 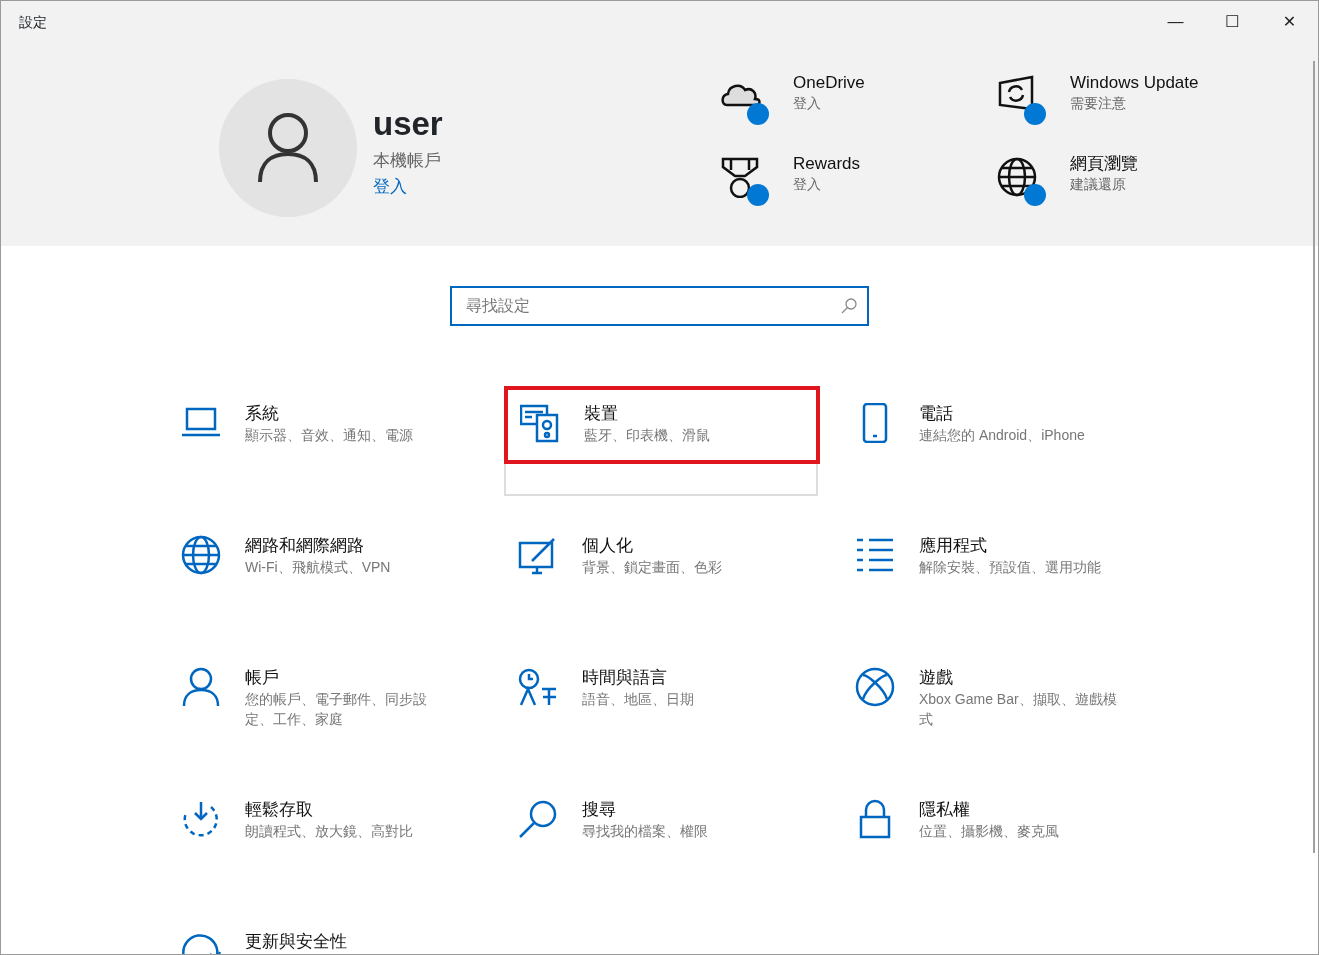 What do you see at coordinates (1021, 546) in the screenshot?
I see `category-title: 應用程式` at bounding box center [1021, 546].